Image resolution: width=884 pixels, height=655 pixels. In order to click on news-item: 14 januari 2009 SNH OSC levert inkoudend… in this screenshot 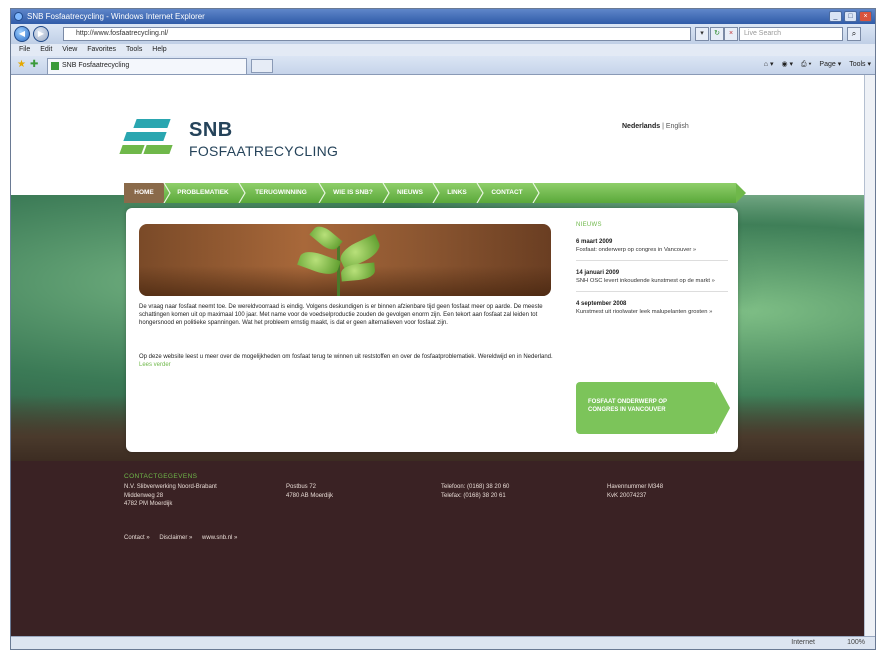, I will do `click(652, 280)`.